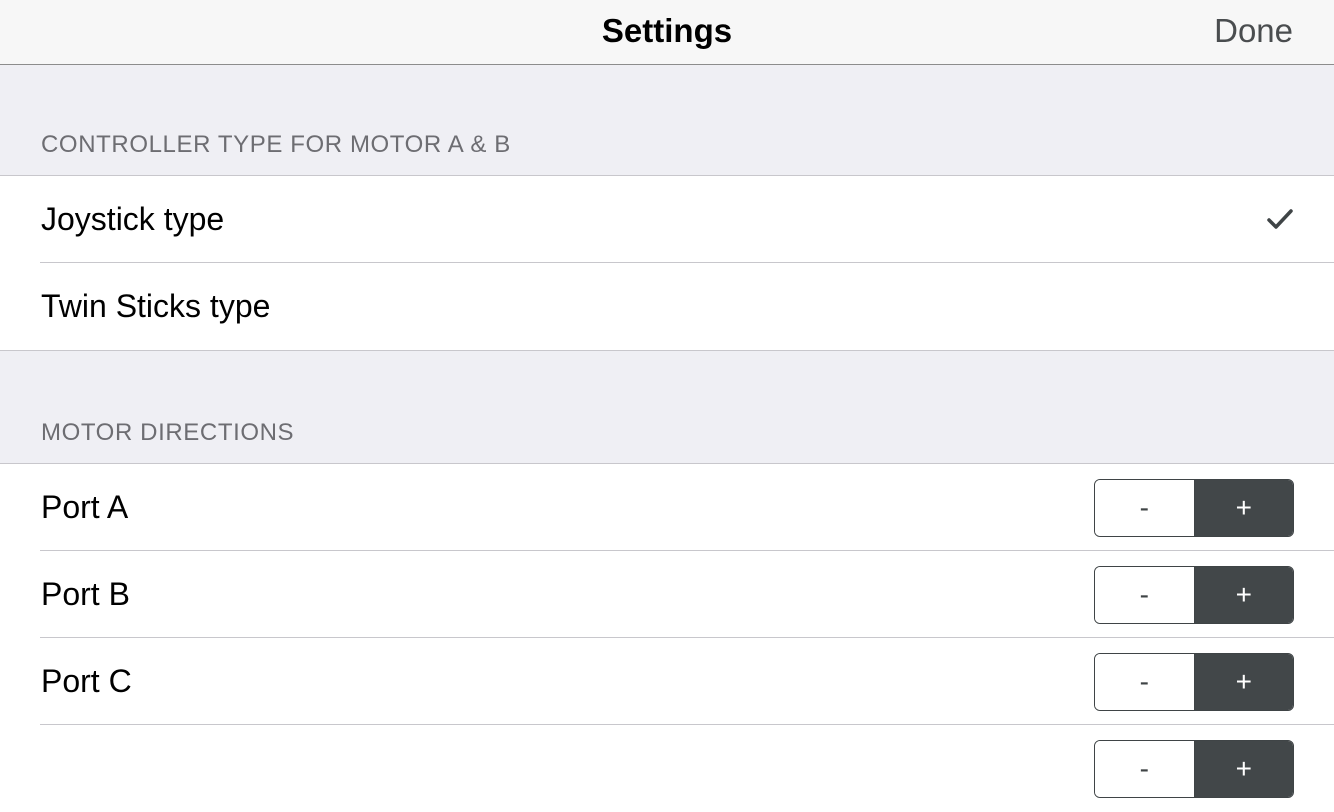 The width and height of the screenshot is (1334, 812). What do you see at coordinates (667, 306) in the screenshot?
I see `option-twin-sticks-type: Twin Sticks type` at bounding box center [667, 306].